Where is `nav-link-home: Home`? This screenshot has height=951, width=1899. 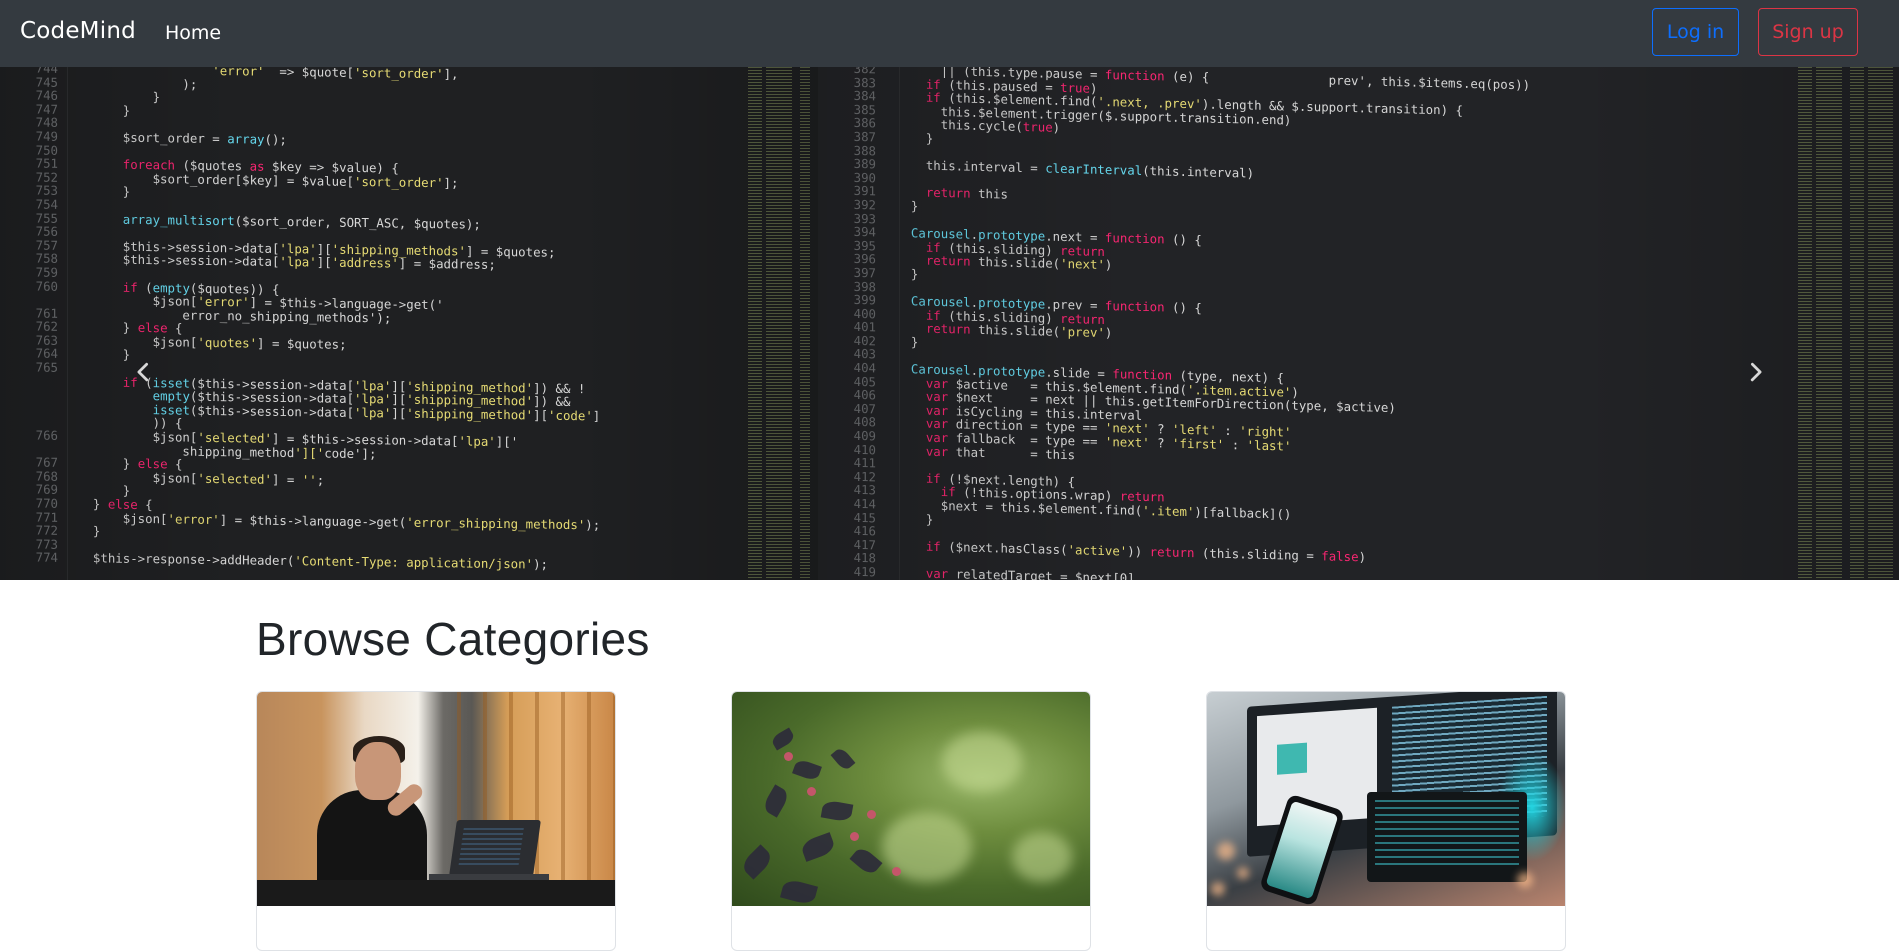
nav-link-home: Home is located at coordinates (193, 33).